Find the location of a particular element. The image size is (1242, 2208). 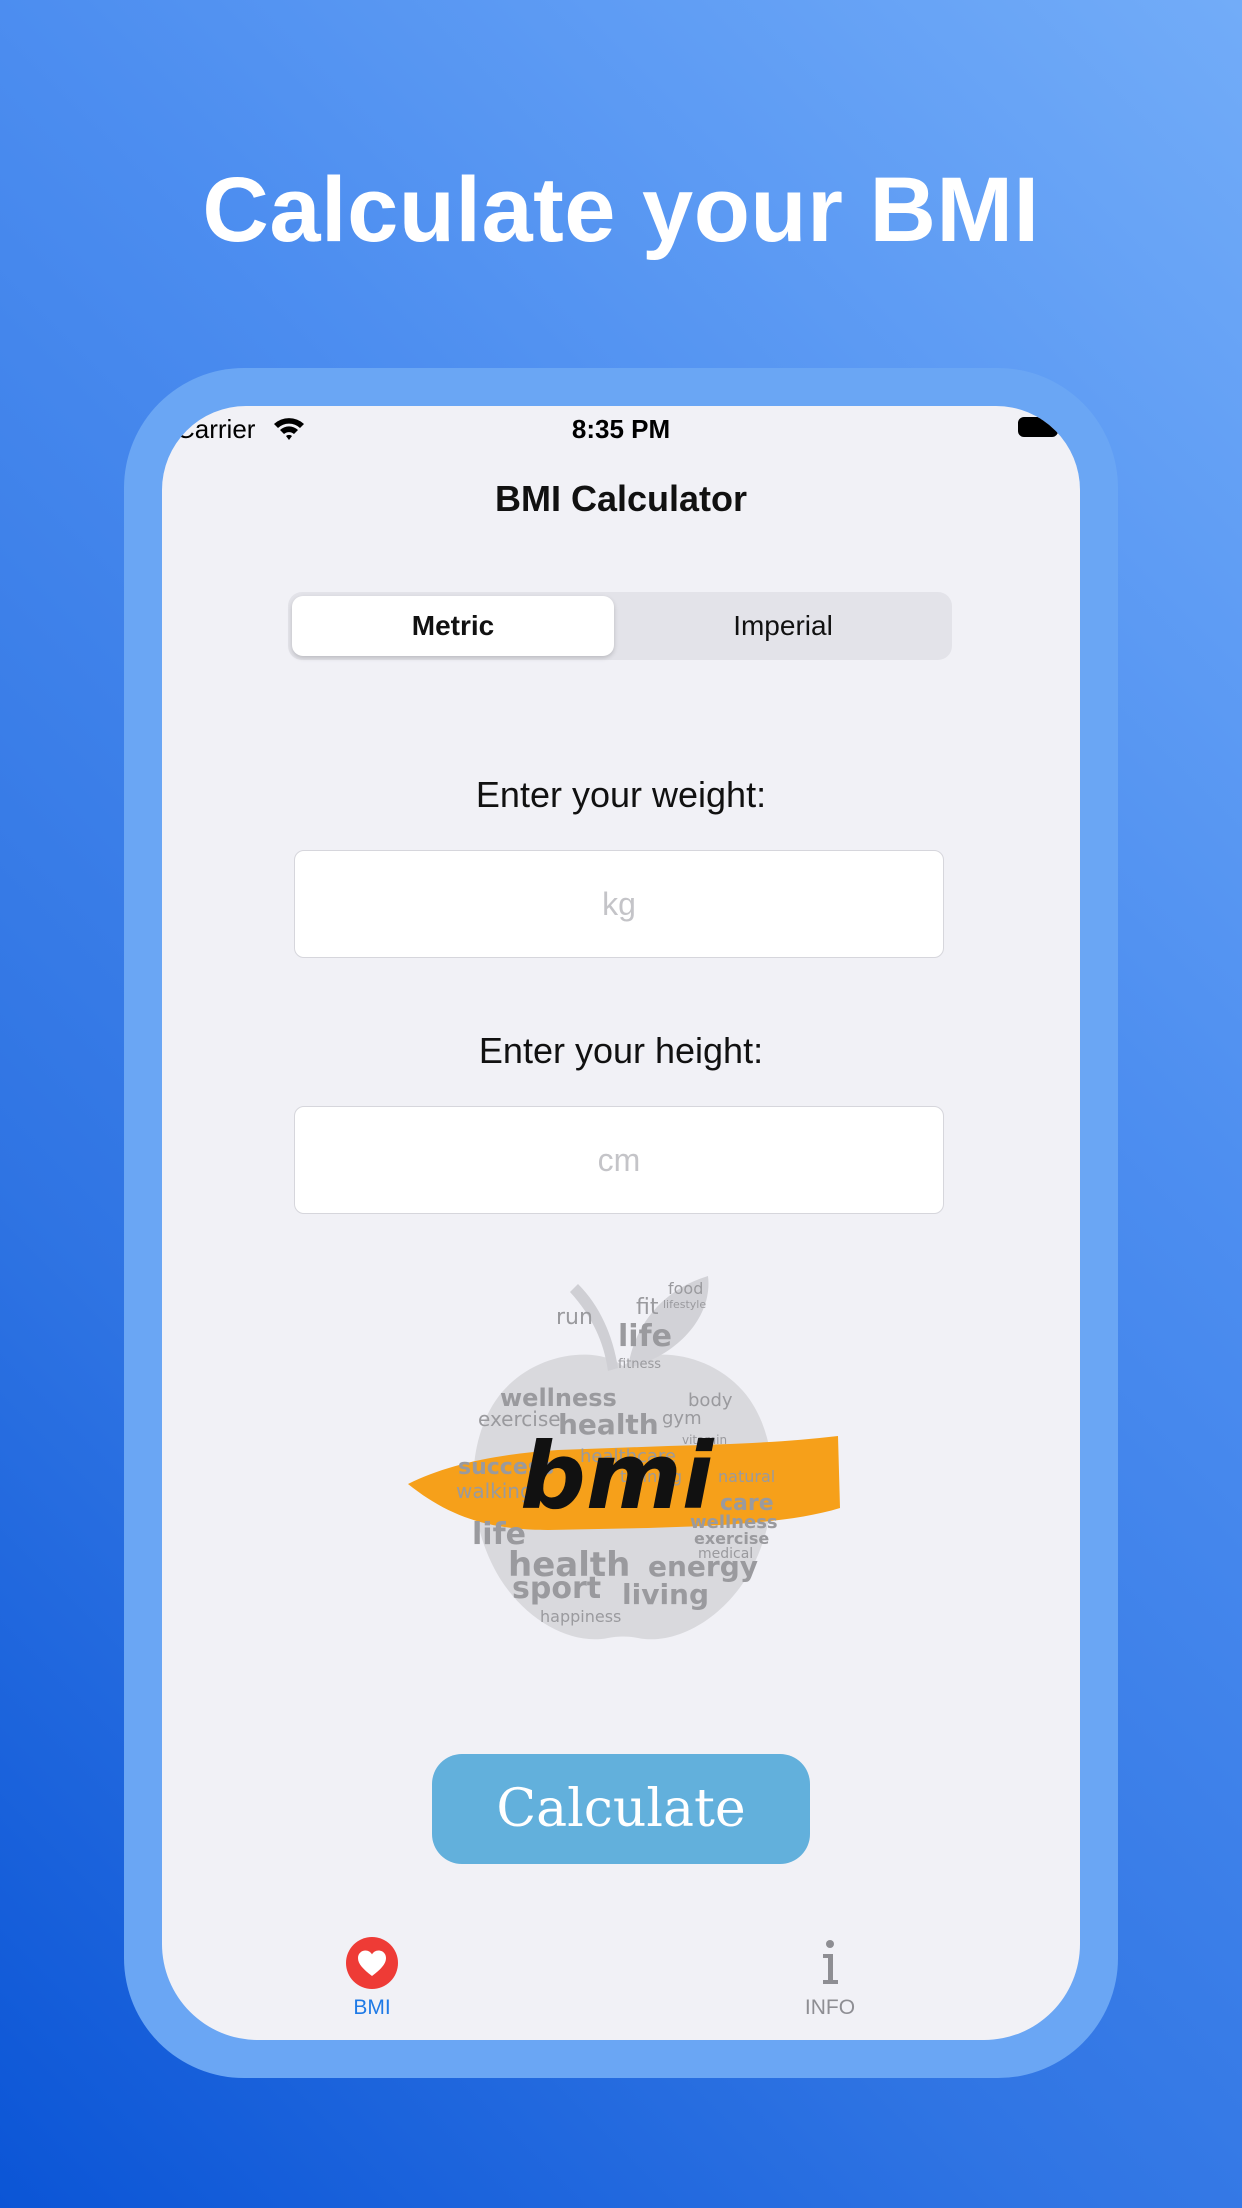

status-bar: Carrier 8:35 PM is located at coordinates (621, 431).